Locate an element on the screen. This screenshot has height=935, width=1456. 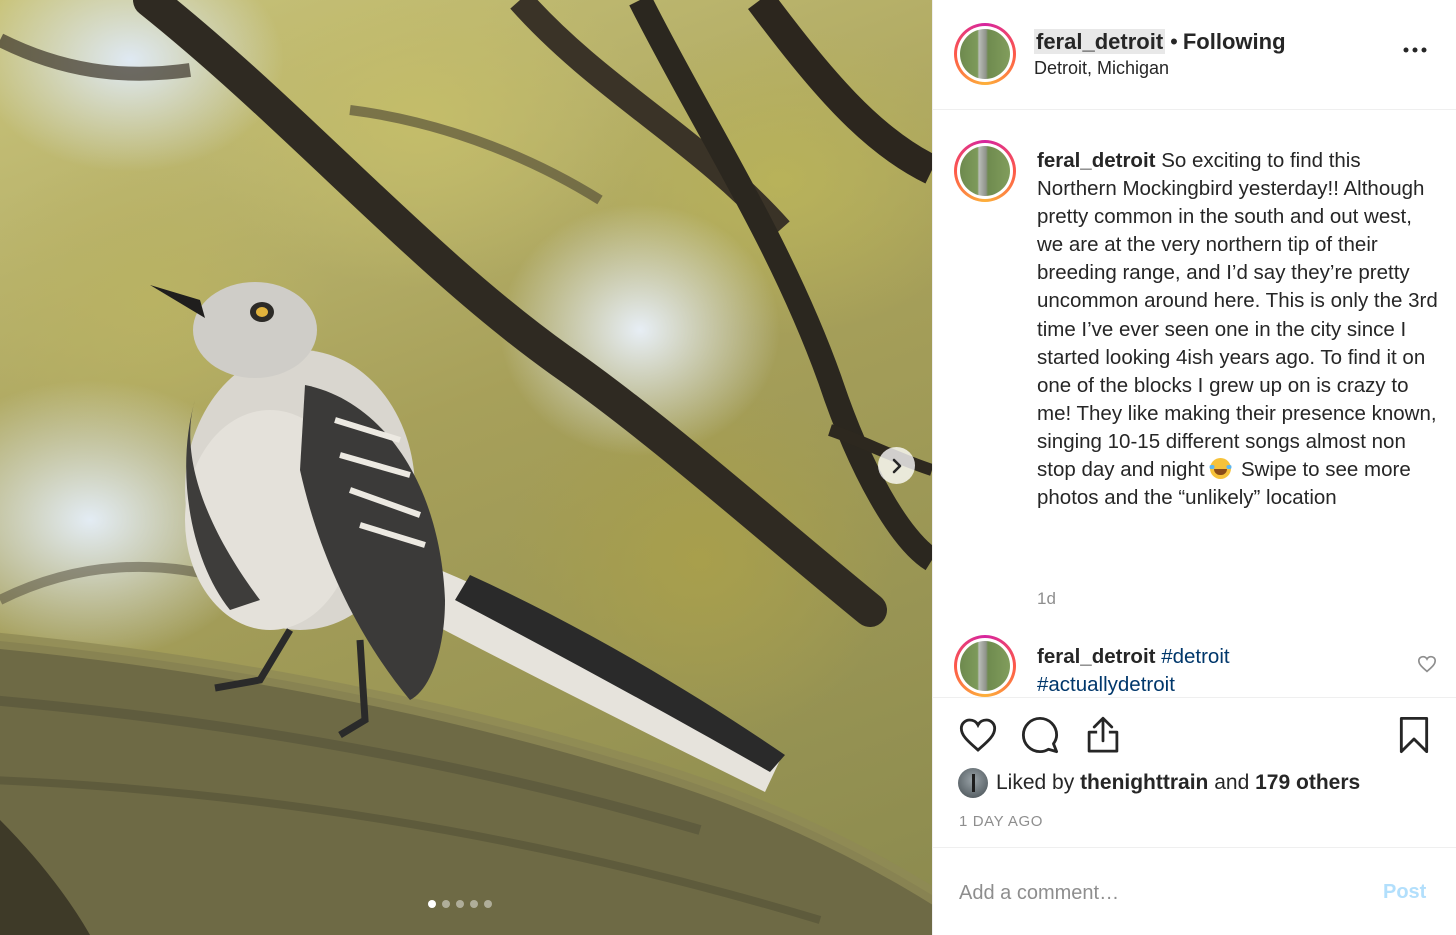
more-options-icon is located at coordinates (1415, 50).